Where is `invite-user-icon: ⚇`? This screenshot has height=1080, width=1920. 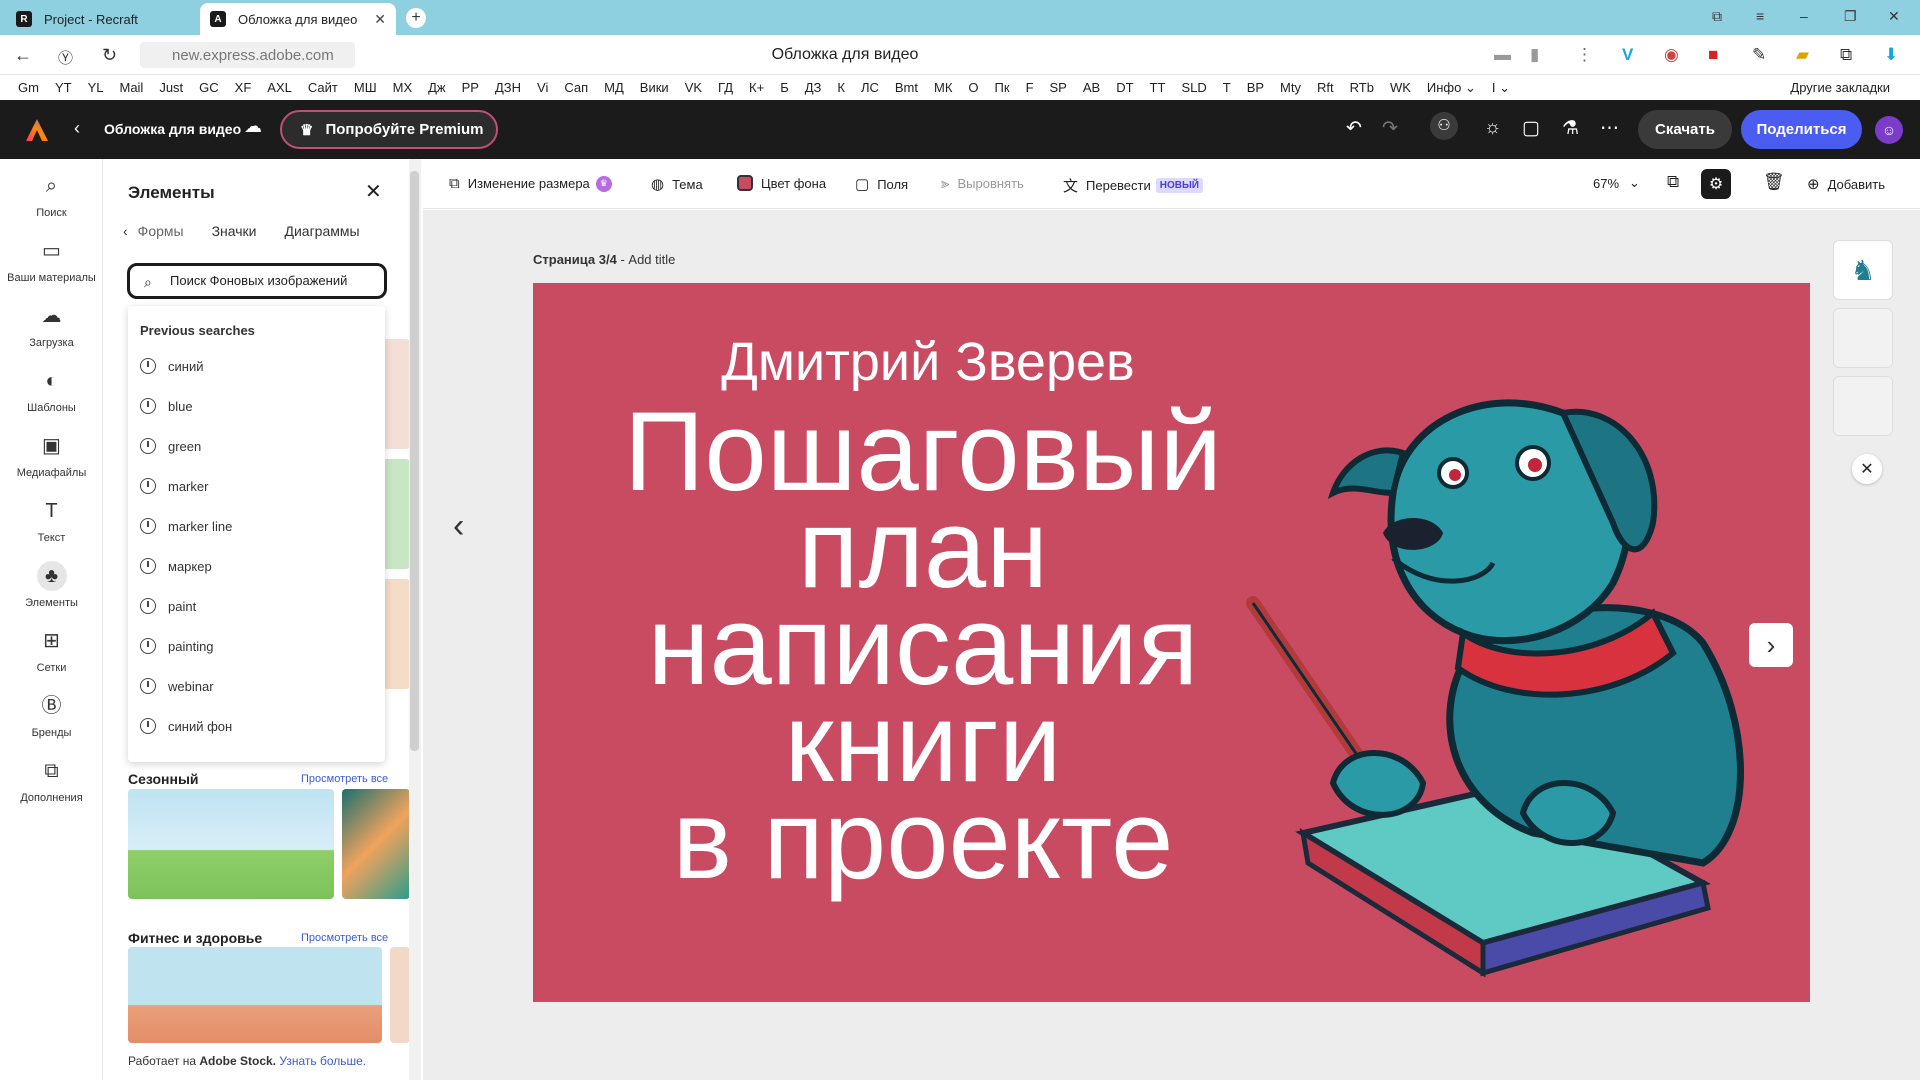 invite-user-icon: ⚇ is located at coordinates (1444, 126).